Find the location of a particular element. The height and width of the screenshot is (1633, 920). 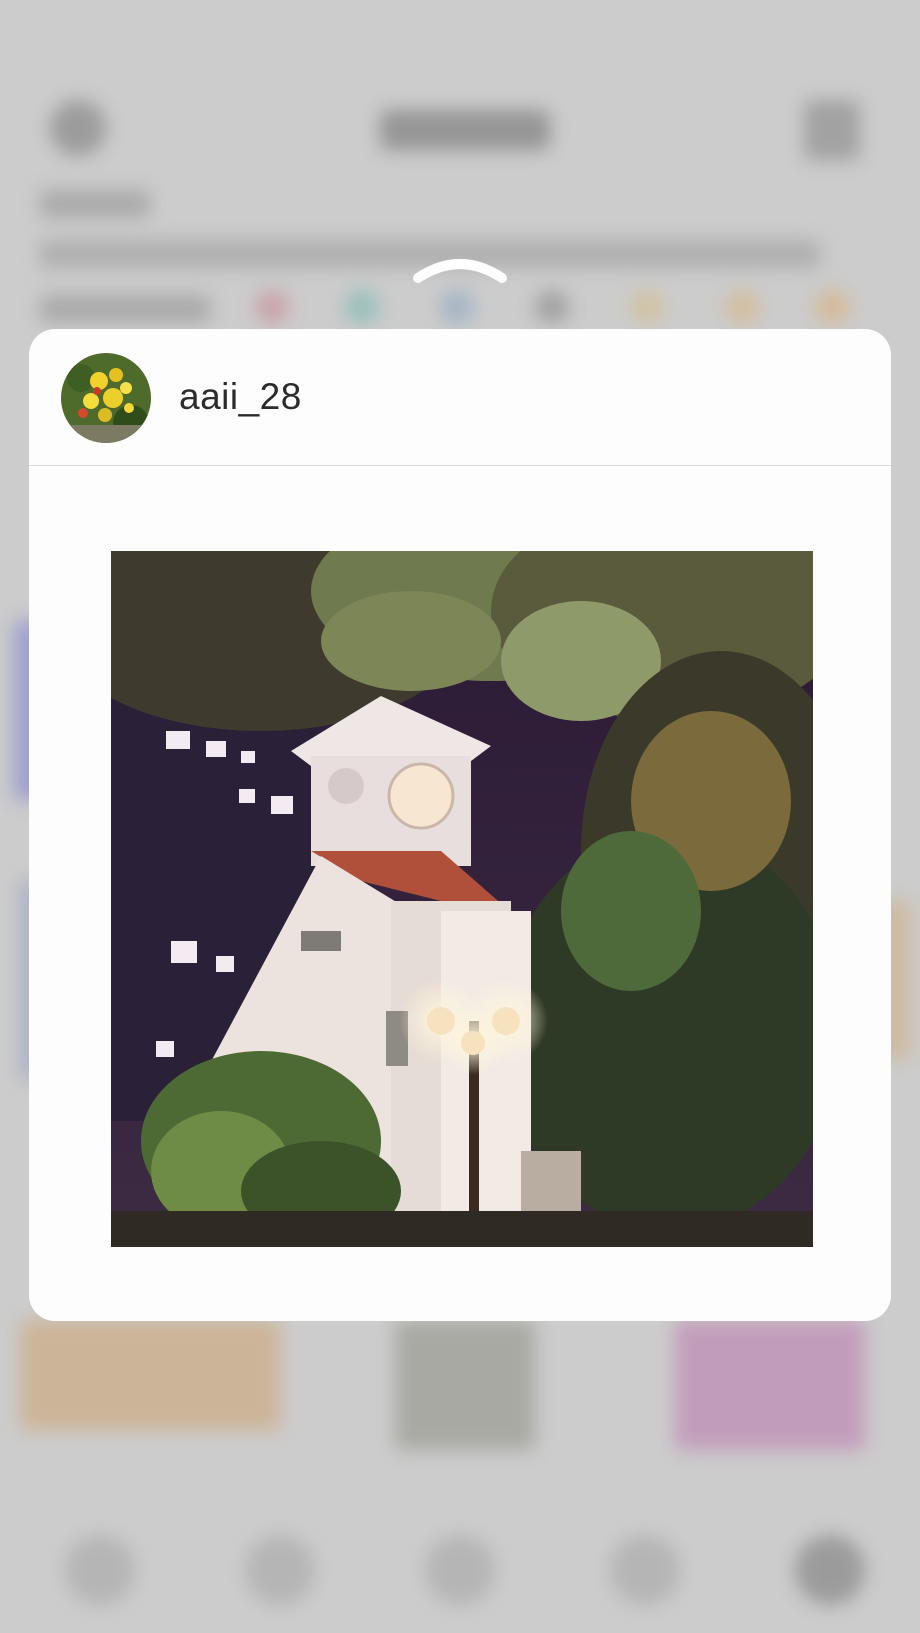

chevron-up-icon is located at coordinates (460, 268).